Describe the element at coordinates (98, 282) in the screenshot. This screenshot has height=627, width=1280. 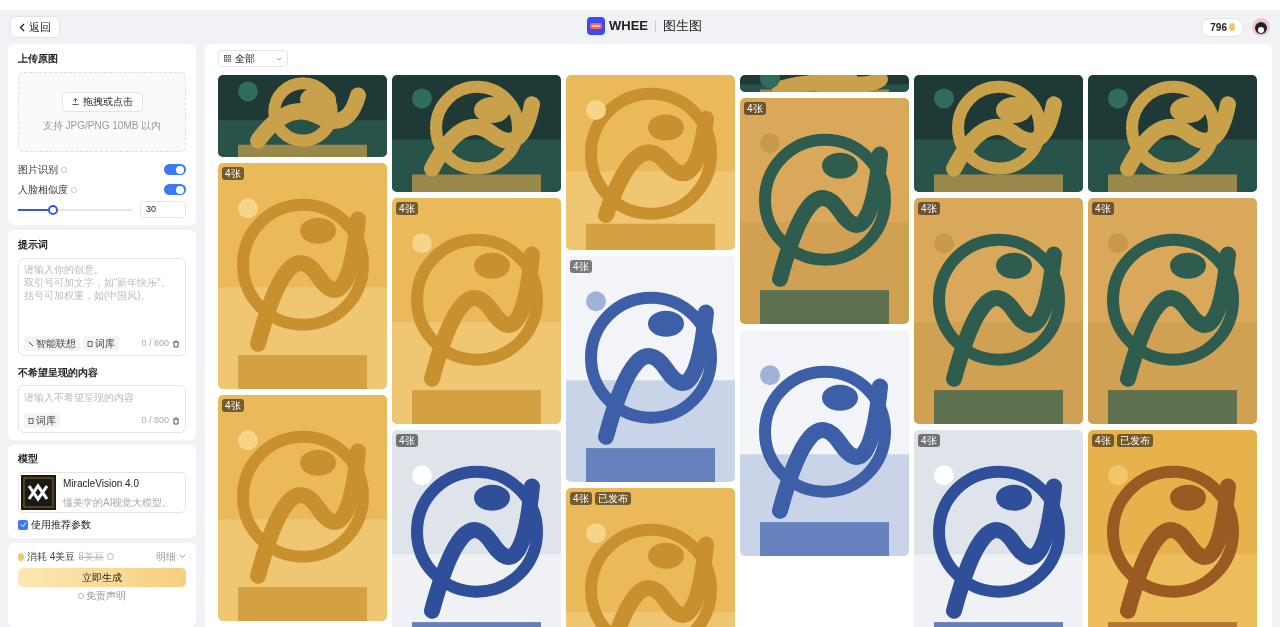
I see `prompt-placeholder: 双引号可加文字，如“新年快乐”。` at that location.